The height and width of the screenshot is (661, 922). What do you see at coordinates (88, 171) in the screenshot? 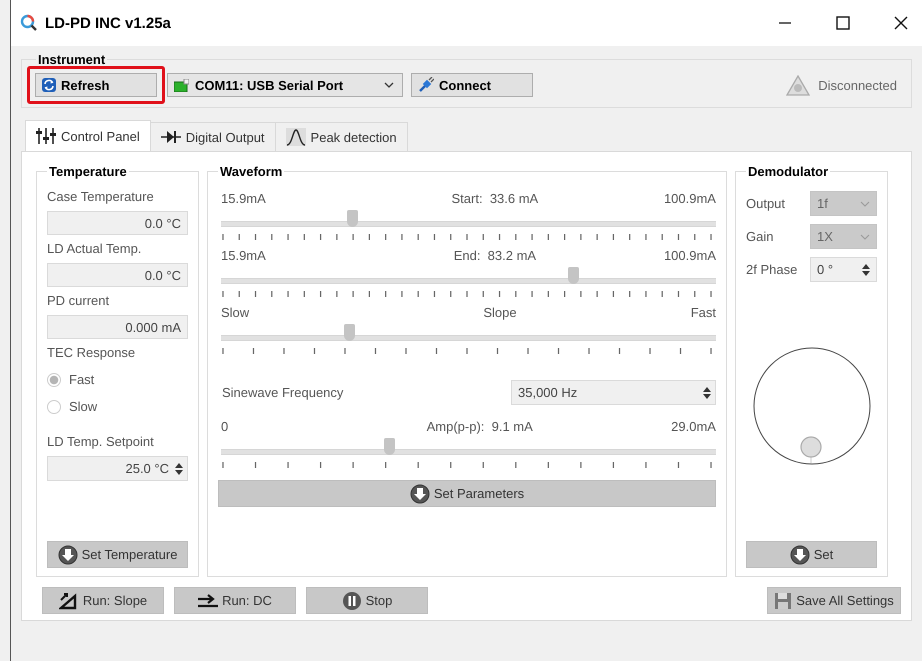
I see `group-title: Temperature` at bounding box center [88, 171].